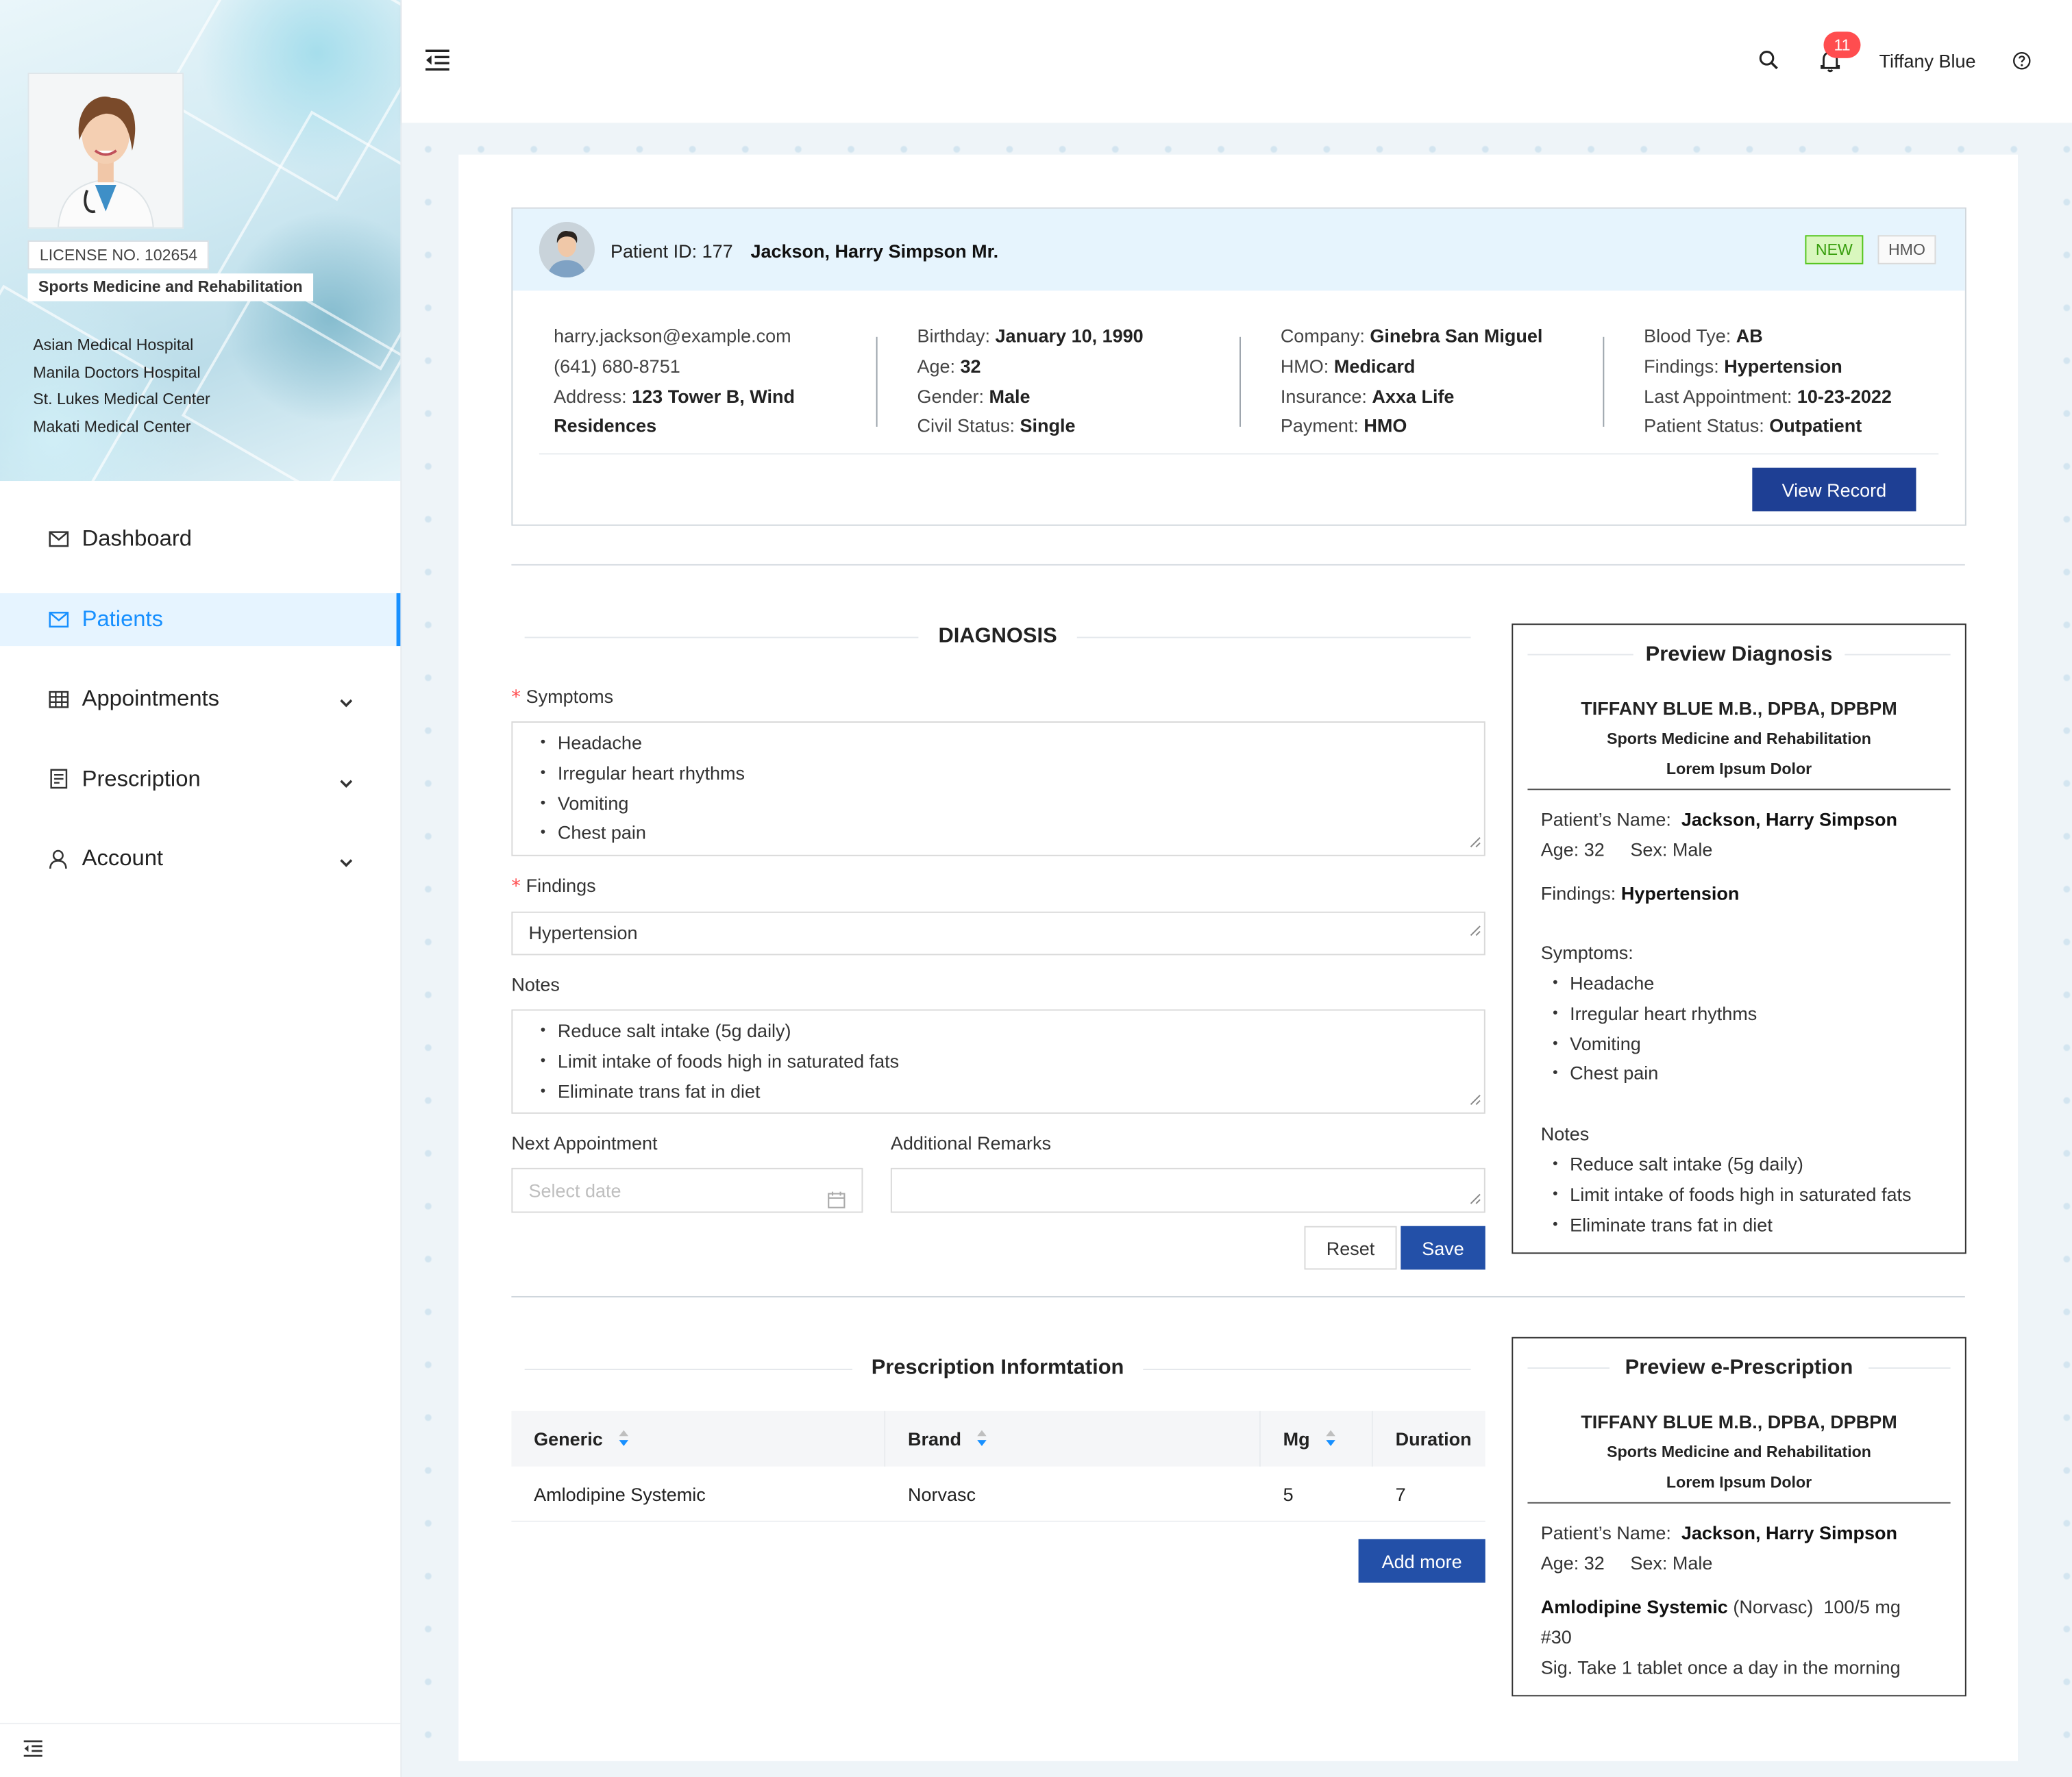  Describe the element at coordinates (121, 399) in the screenshot. I see `hospital-item: St. Lukes Medical Center` at that location.